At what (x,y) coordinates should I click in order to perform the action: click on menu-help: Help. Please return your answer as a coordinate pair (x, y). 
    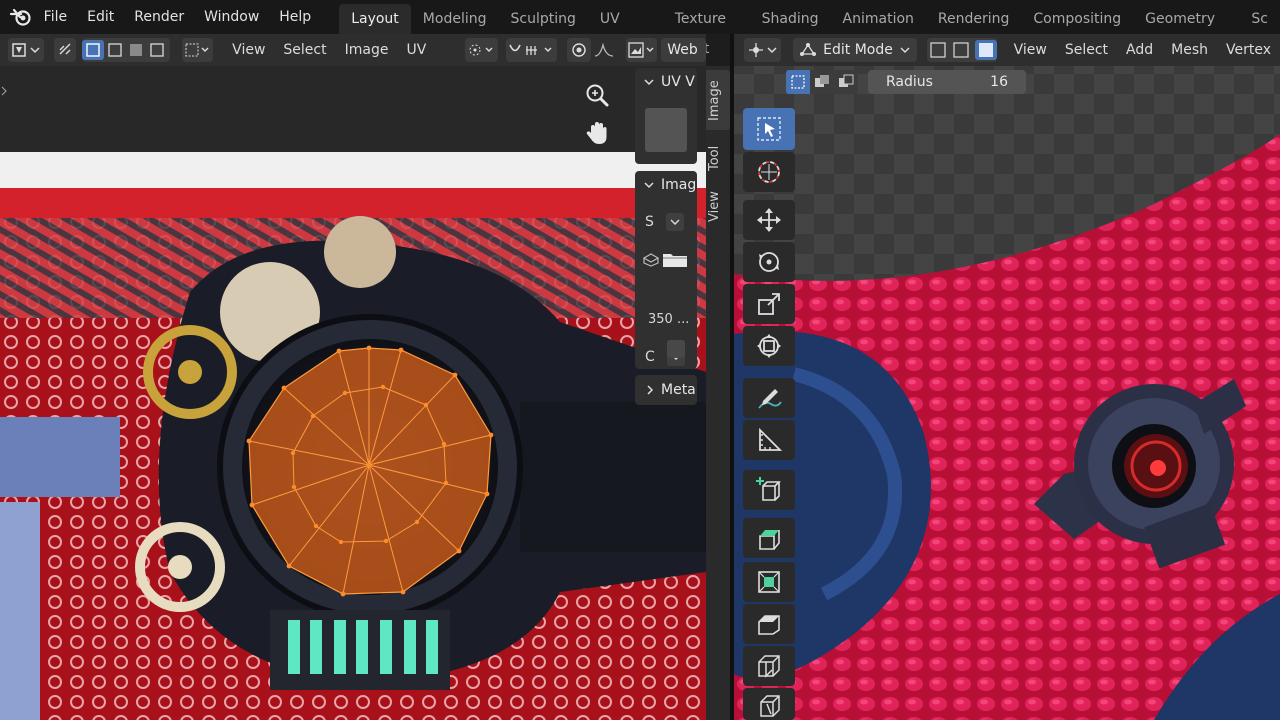
    Looking at the image, I should click on (295, 17).